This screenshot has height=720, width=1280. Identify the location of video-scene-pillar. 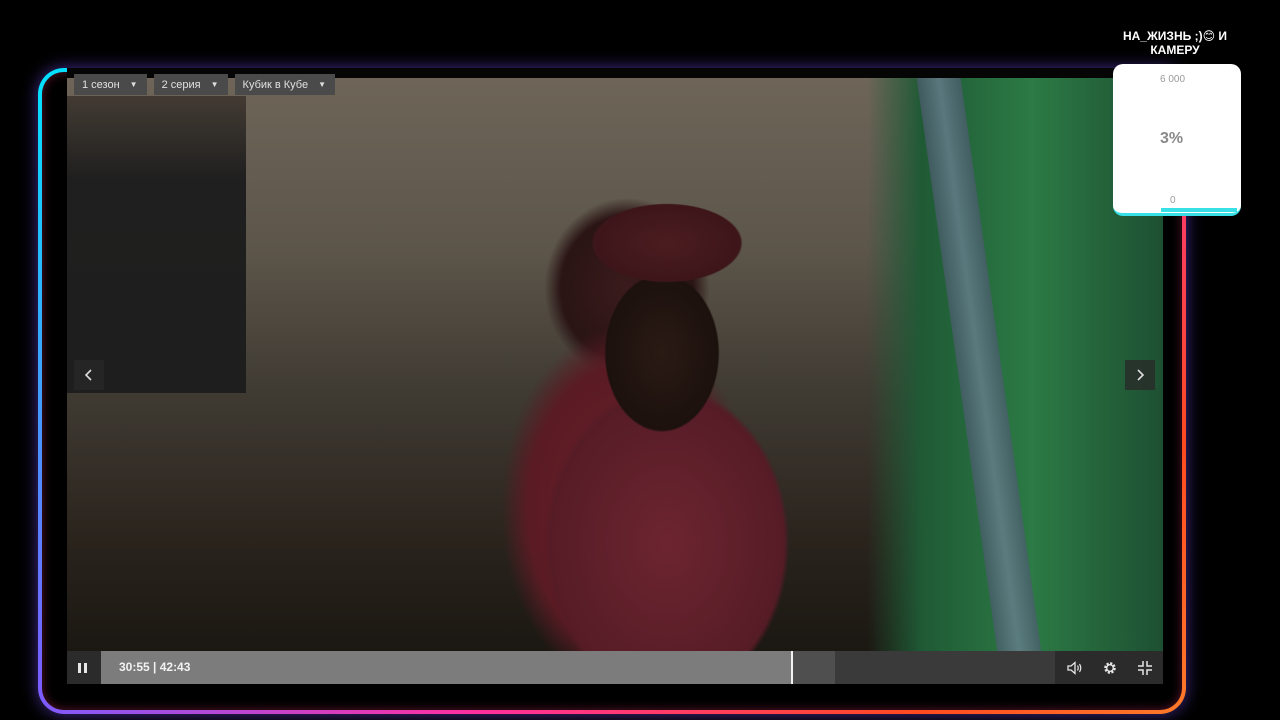
(979, 365).